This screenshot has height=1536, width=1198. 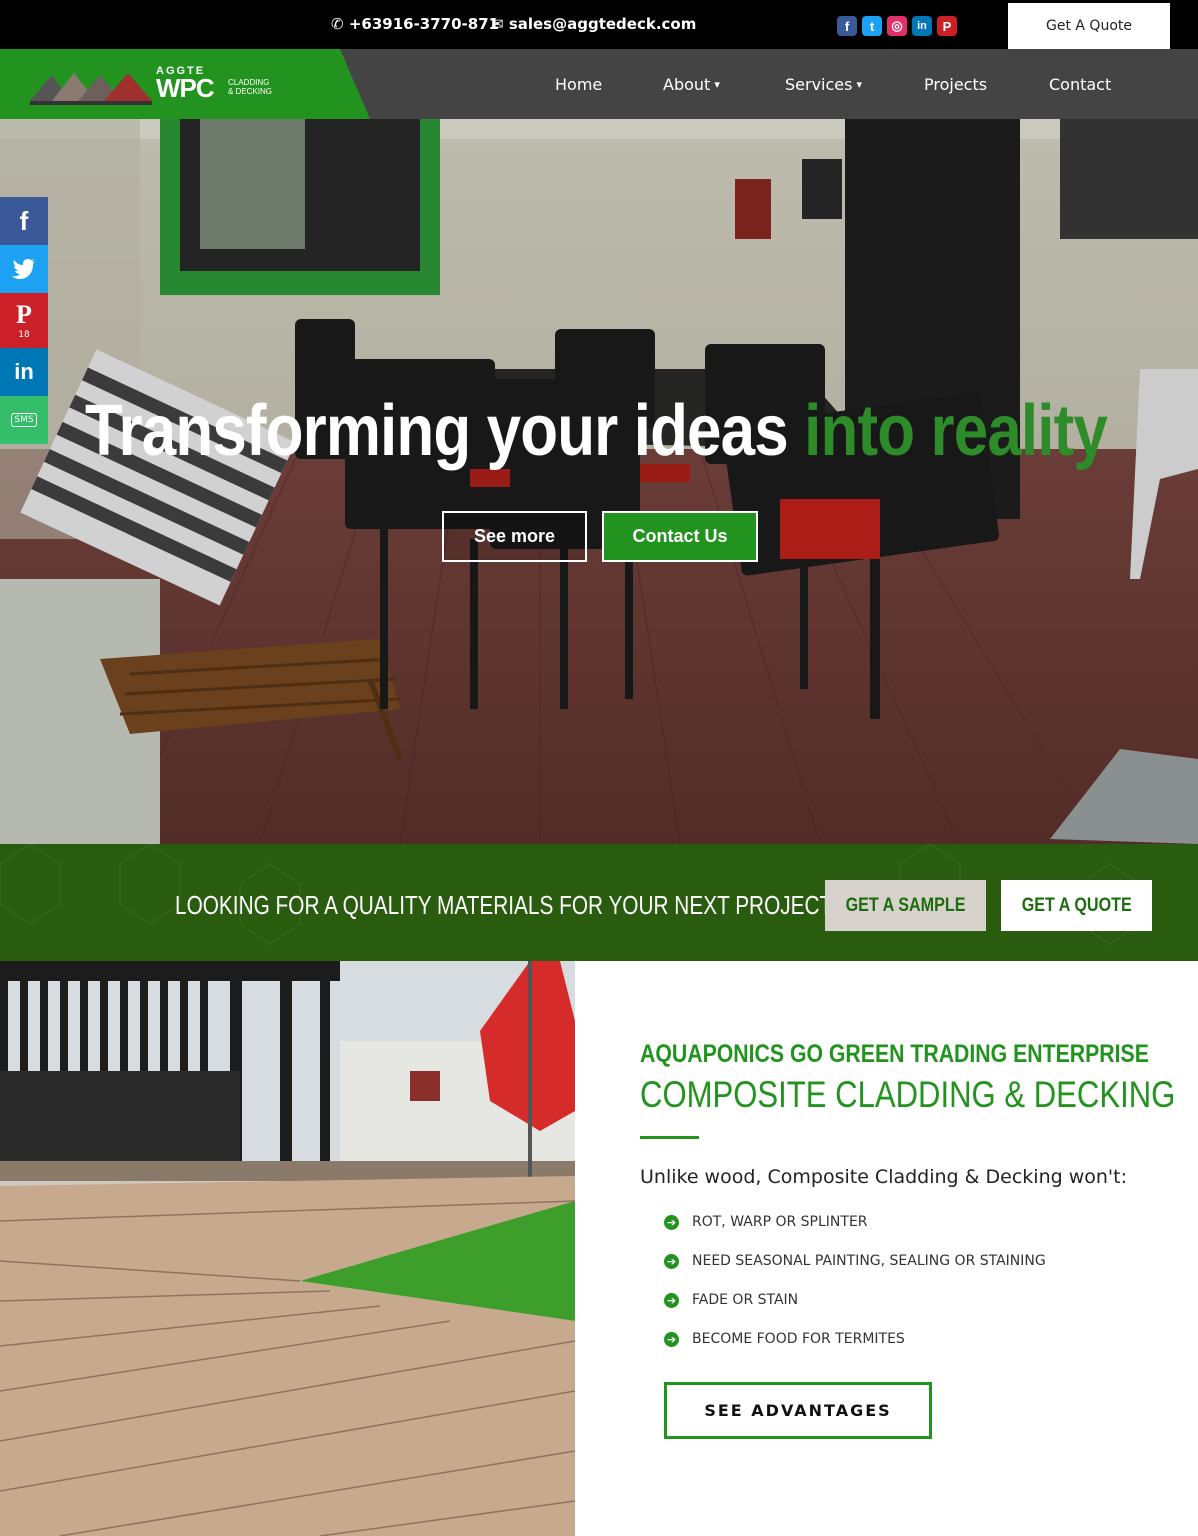 I want to click on see-advantages-button: SEE ADVANTAGES, so click(x=798, y=1410).